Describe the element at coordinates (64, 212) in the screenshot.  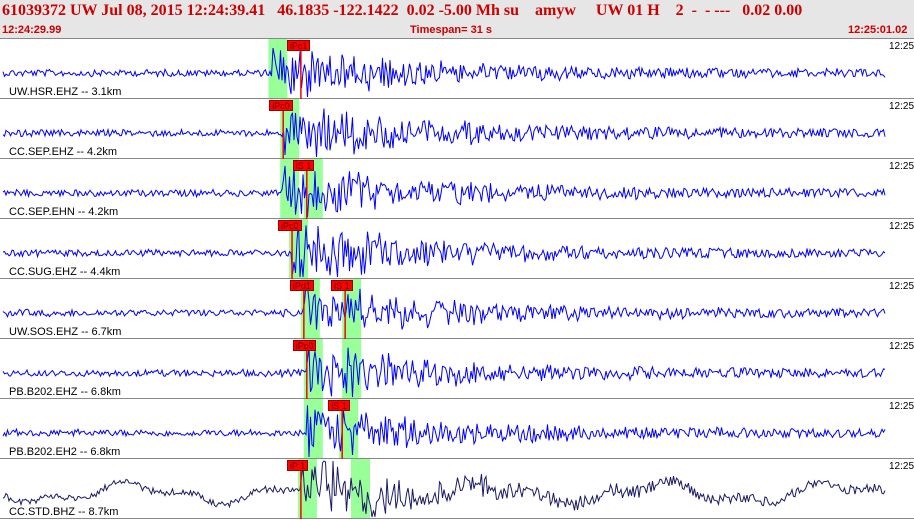
I see `channel-label: CC.SEP.EHN -- 4.2km` at that location.